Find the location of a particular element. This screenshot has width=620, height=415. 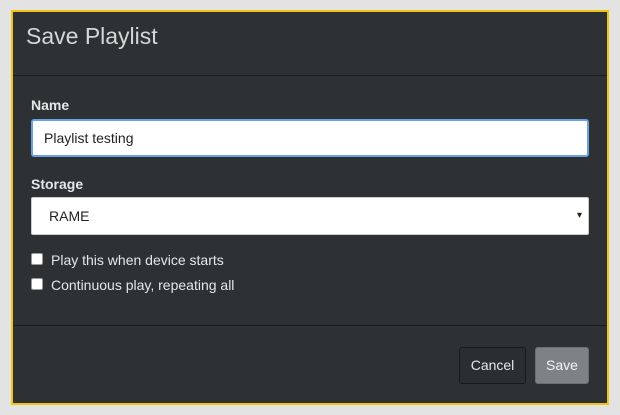

name-input is located at coordinates (310, 138).